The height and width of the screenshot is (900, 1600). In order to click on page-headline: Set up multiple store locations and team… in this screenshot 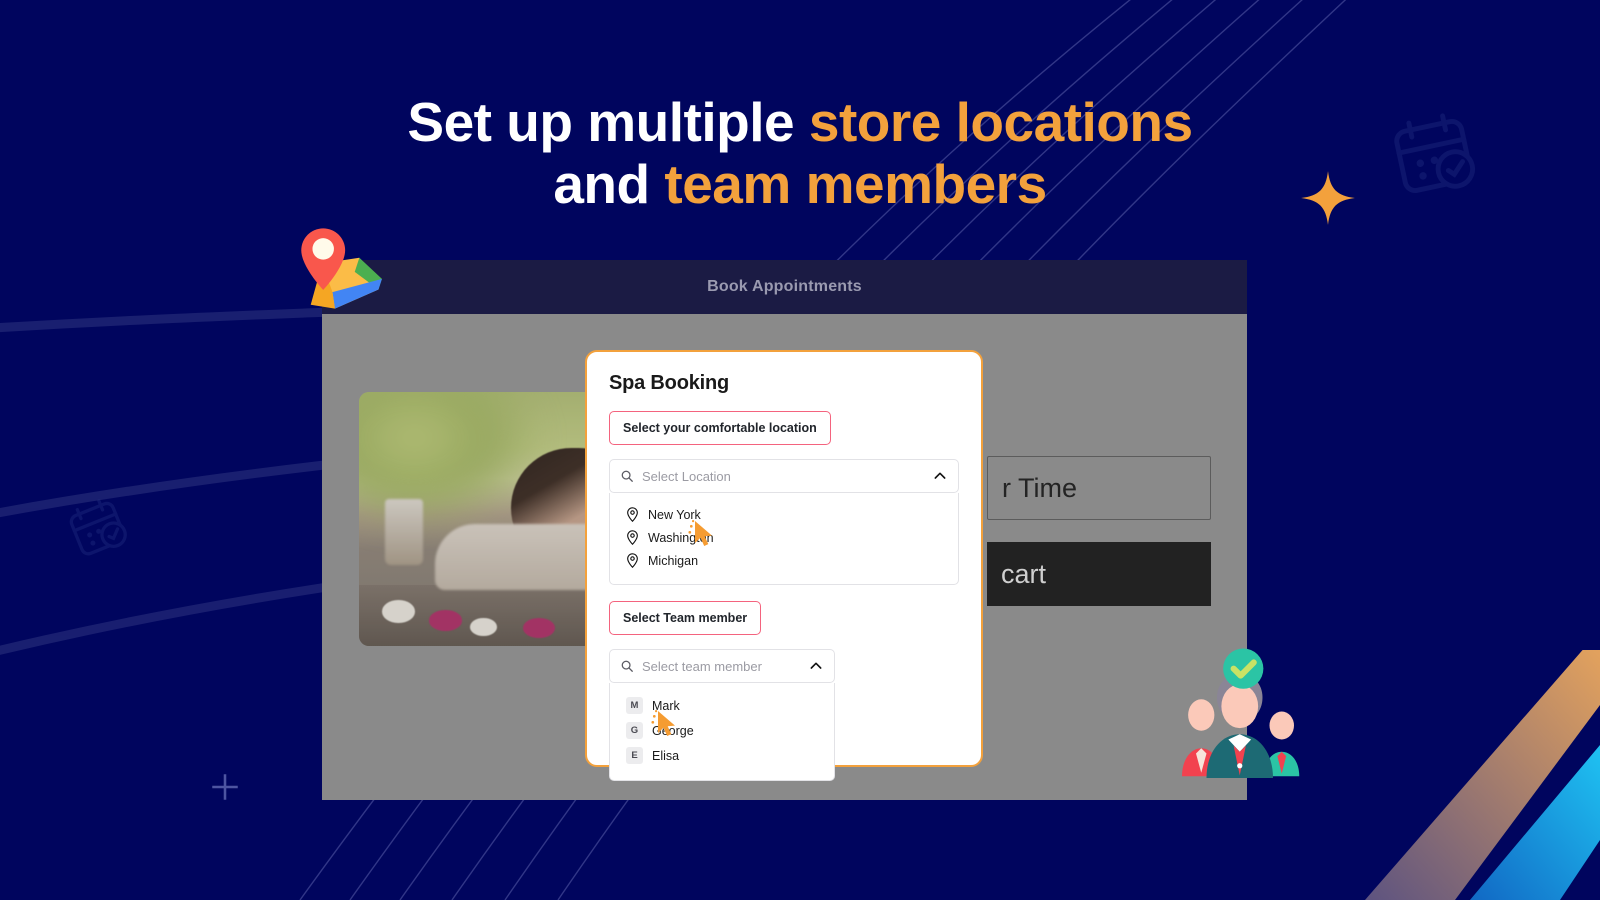, I will do `click(800, 153)`.